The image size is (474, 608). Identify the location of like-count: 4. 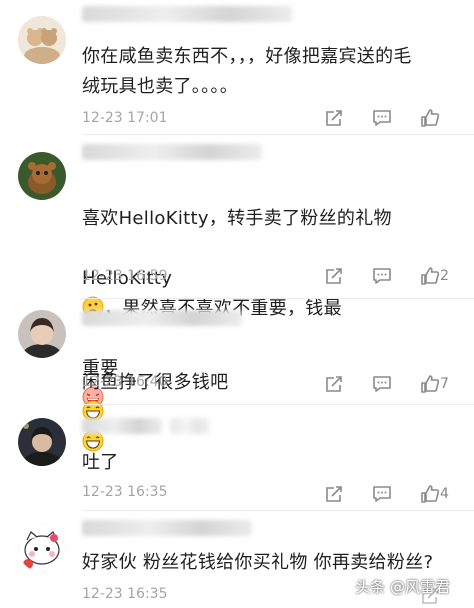
(444, 494).